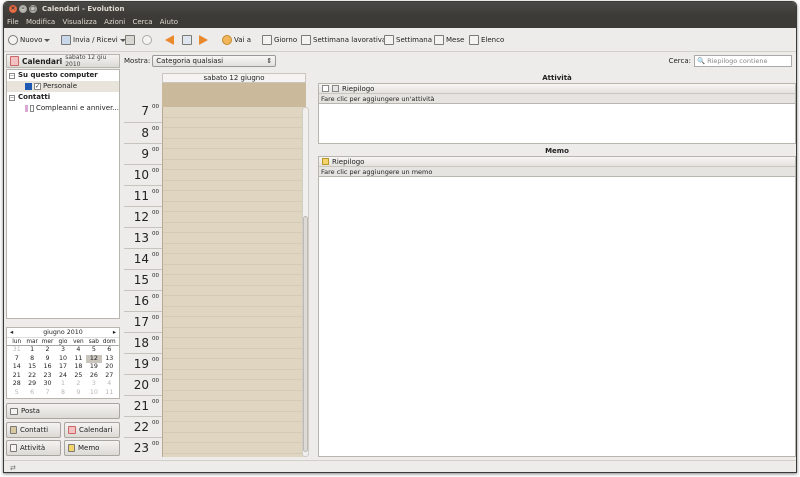  I want to click on memos-column-header: Riepilogo, so click(557, 162).